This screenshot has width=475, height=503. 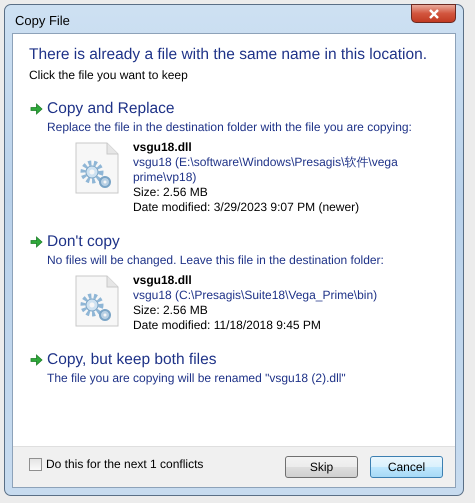 I want to click on file-date: Date modified: 11/18/2018 9:45 PM, so click(x=227, y=325).